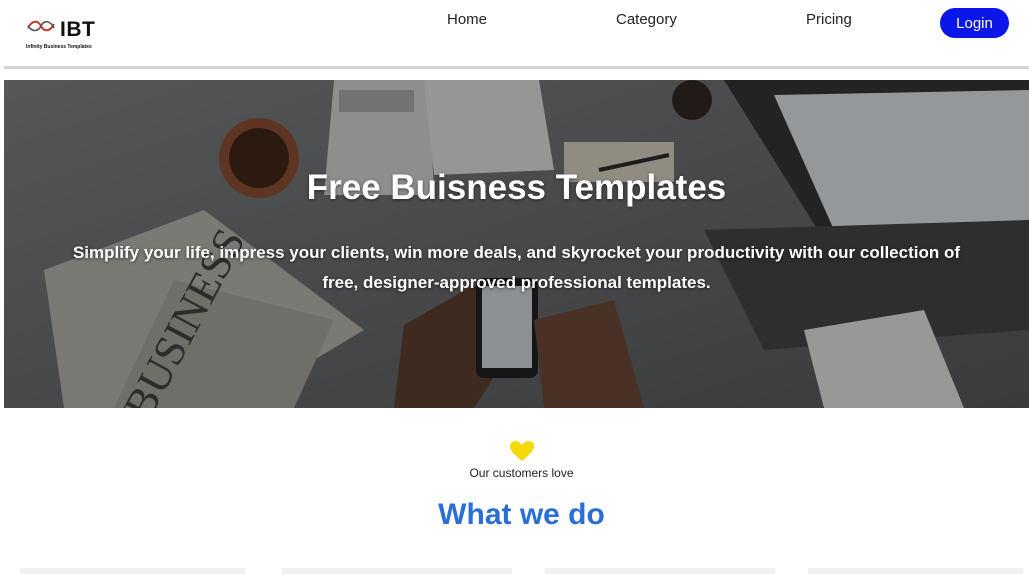 This screenshot has width=1029, height=574. What do you see at coordinates (59, 47) in the screenshot?
I see `brand-tagline: Infinity Business Templates` at bounding box center [59, 47].